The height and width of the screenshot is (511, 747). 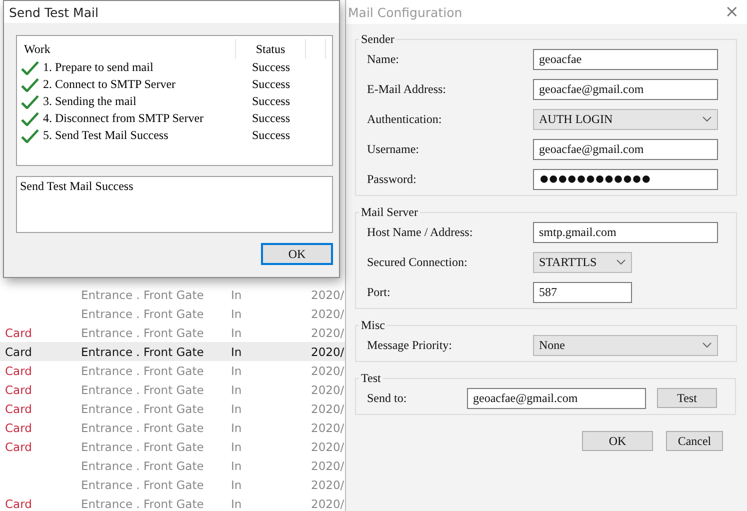 What do you see at coordinates (582, 292) in the screenshot?
I see `input-field: 587` at bounding box center [582, 292].